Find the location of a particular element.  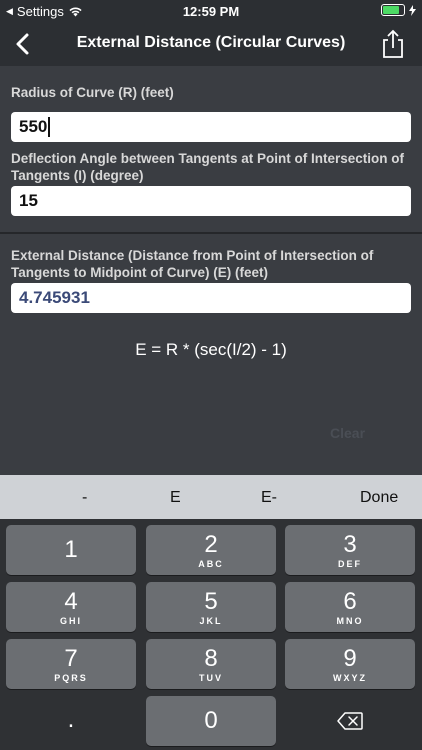

angle-value: 15 is located at coordinates (28, 200).